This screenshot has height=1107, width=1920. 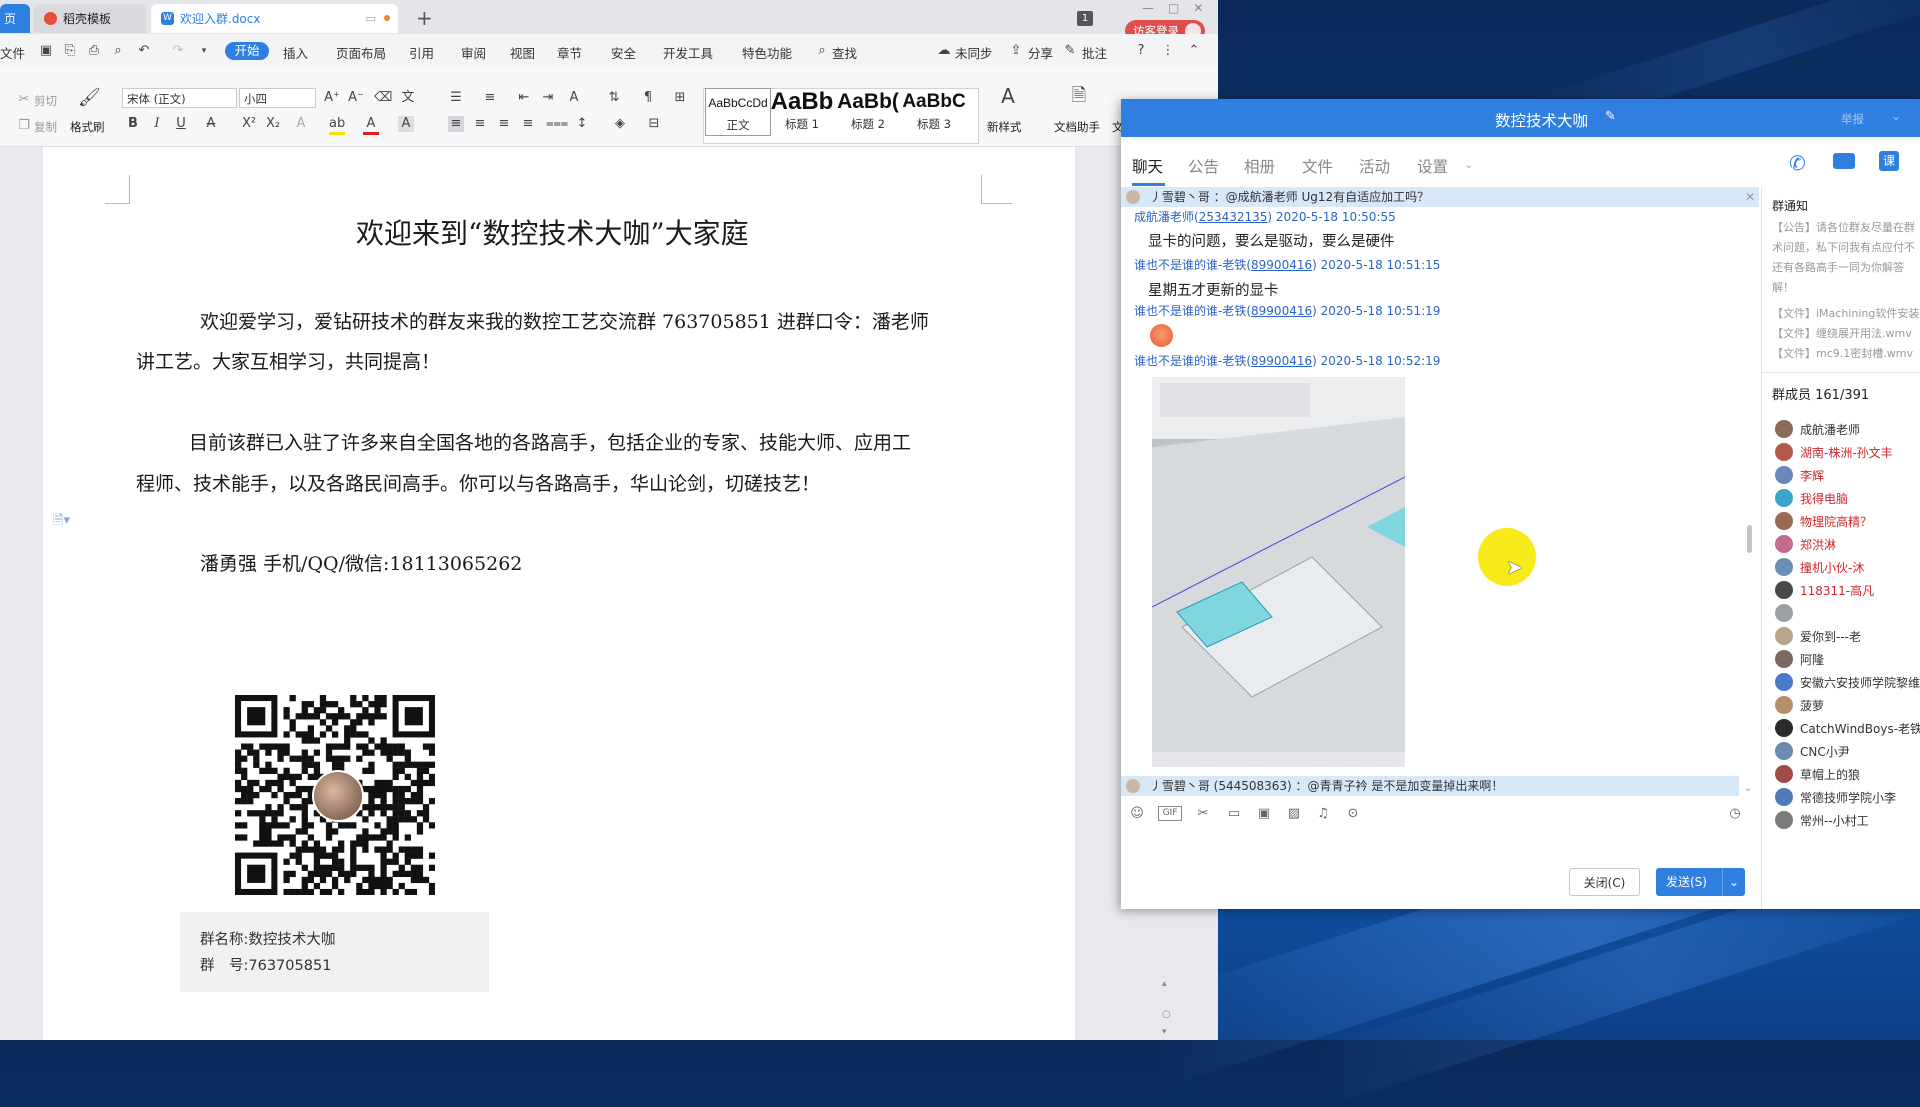 I want to click on doc-assistant-icon: 🗎, so click(x=1079, y=96).